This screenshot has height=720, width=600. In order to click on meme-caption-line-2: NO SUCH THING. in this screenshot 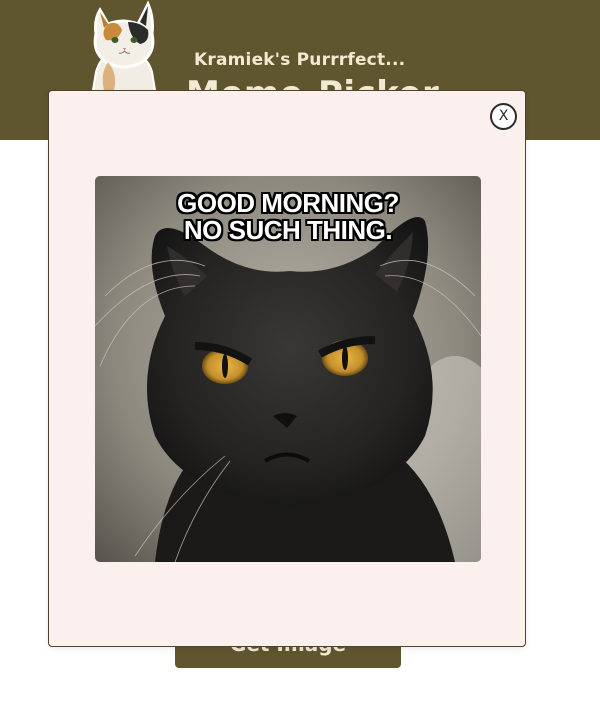, I will do `click(288, 230)`.